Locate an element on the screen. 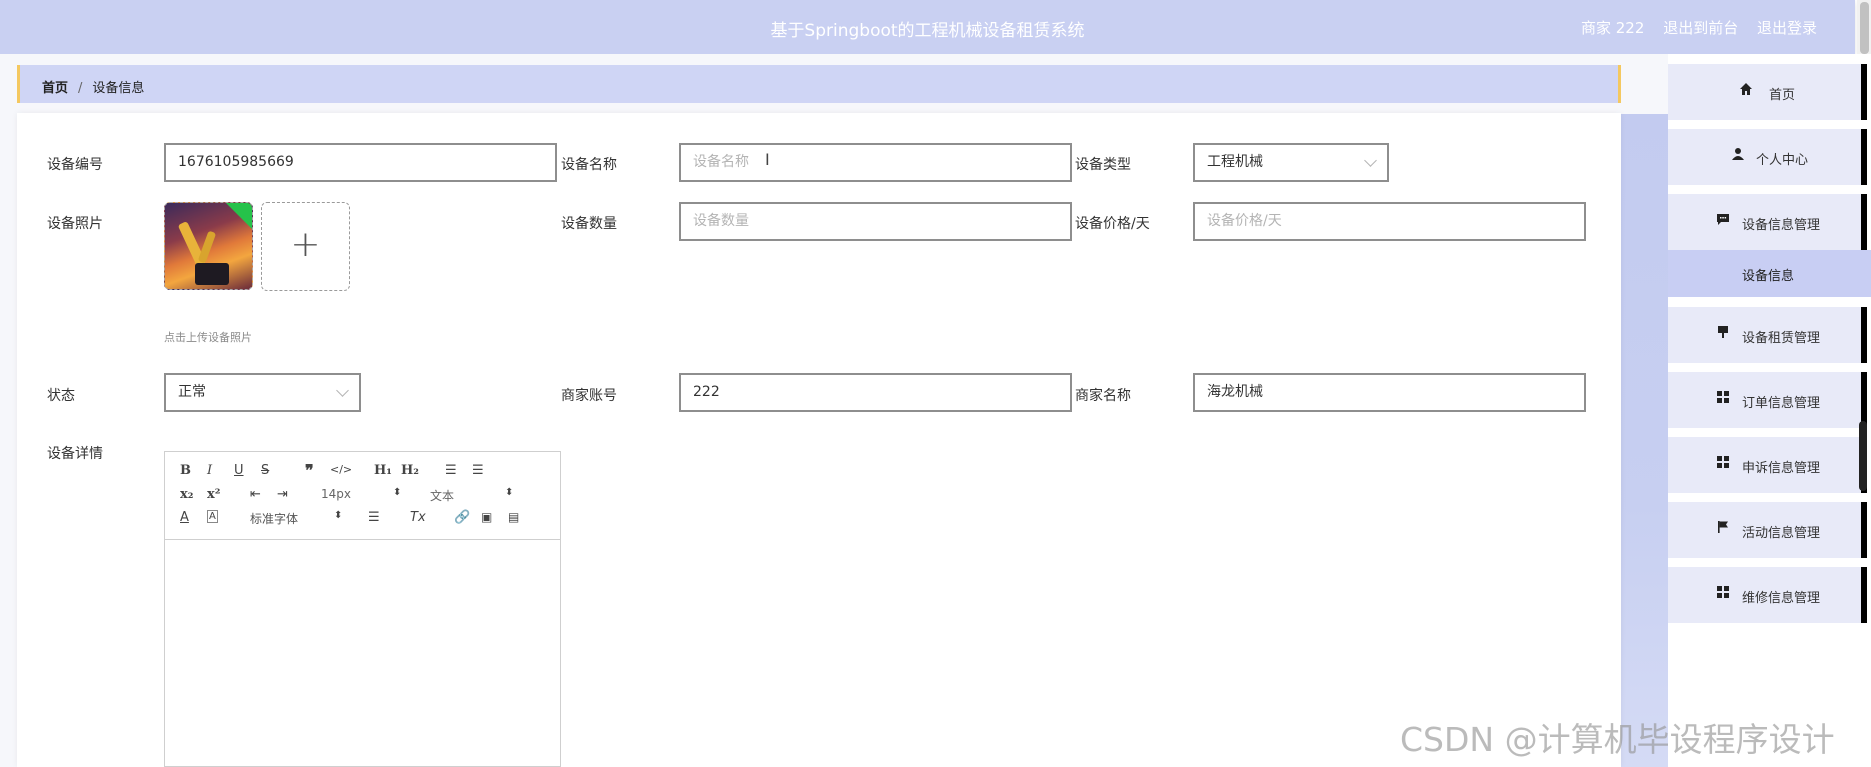 Image resolution: width=1871 pixels, height=767 pixels. price-input: 设备价格/天 is located at coordinates (1389, 221).